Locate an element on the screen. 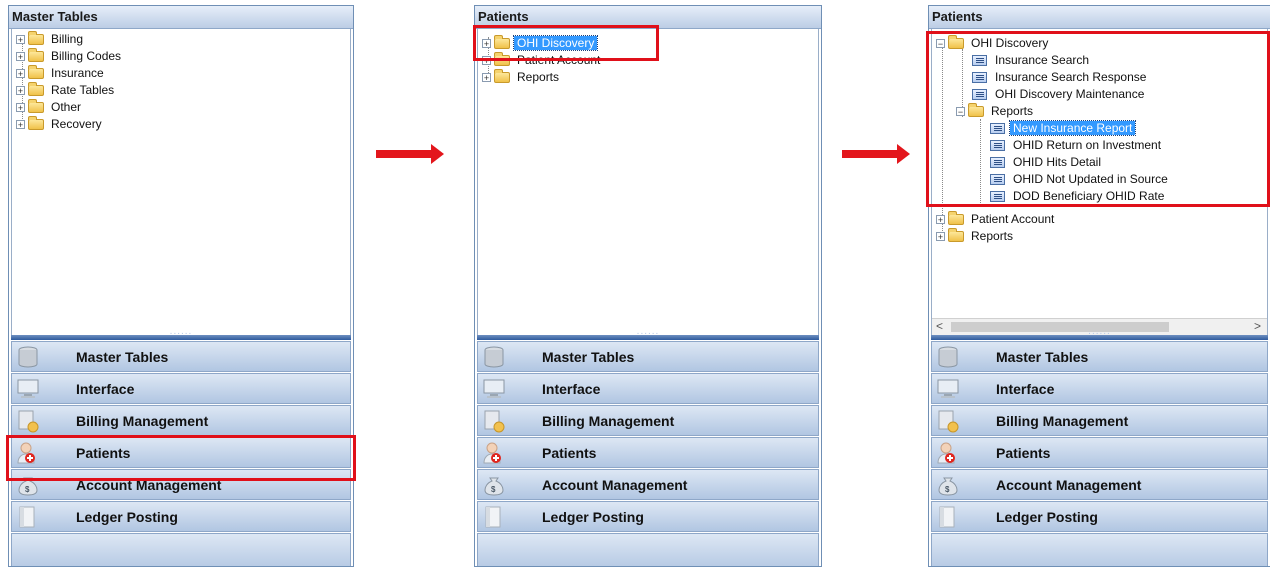  tree-node-label: OHI Discovery is located at coordinates (1010, 43).